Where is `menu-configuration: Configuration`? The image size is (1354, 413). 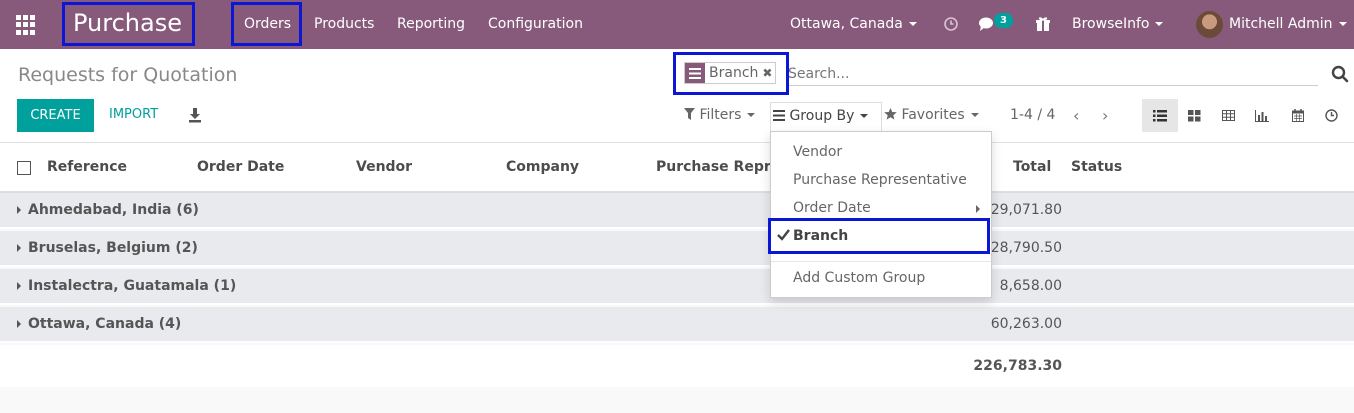 menu-configuration: Configuration is located at coordinates (535, 24).